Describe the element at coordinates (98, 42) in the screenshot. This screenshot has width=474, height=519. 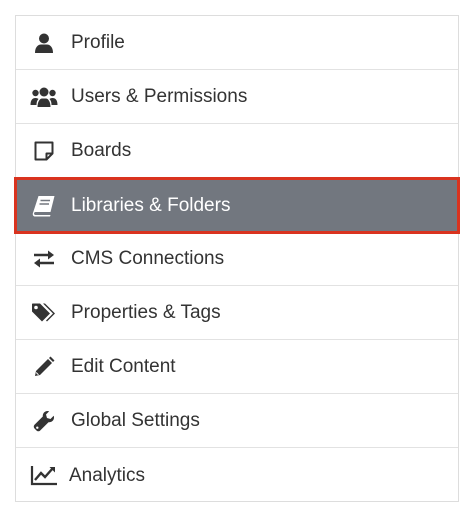
I see `menu-item-label: Profile` at that location.